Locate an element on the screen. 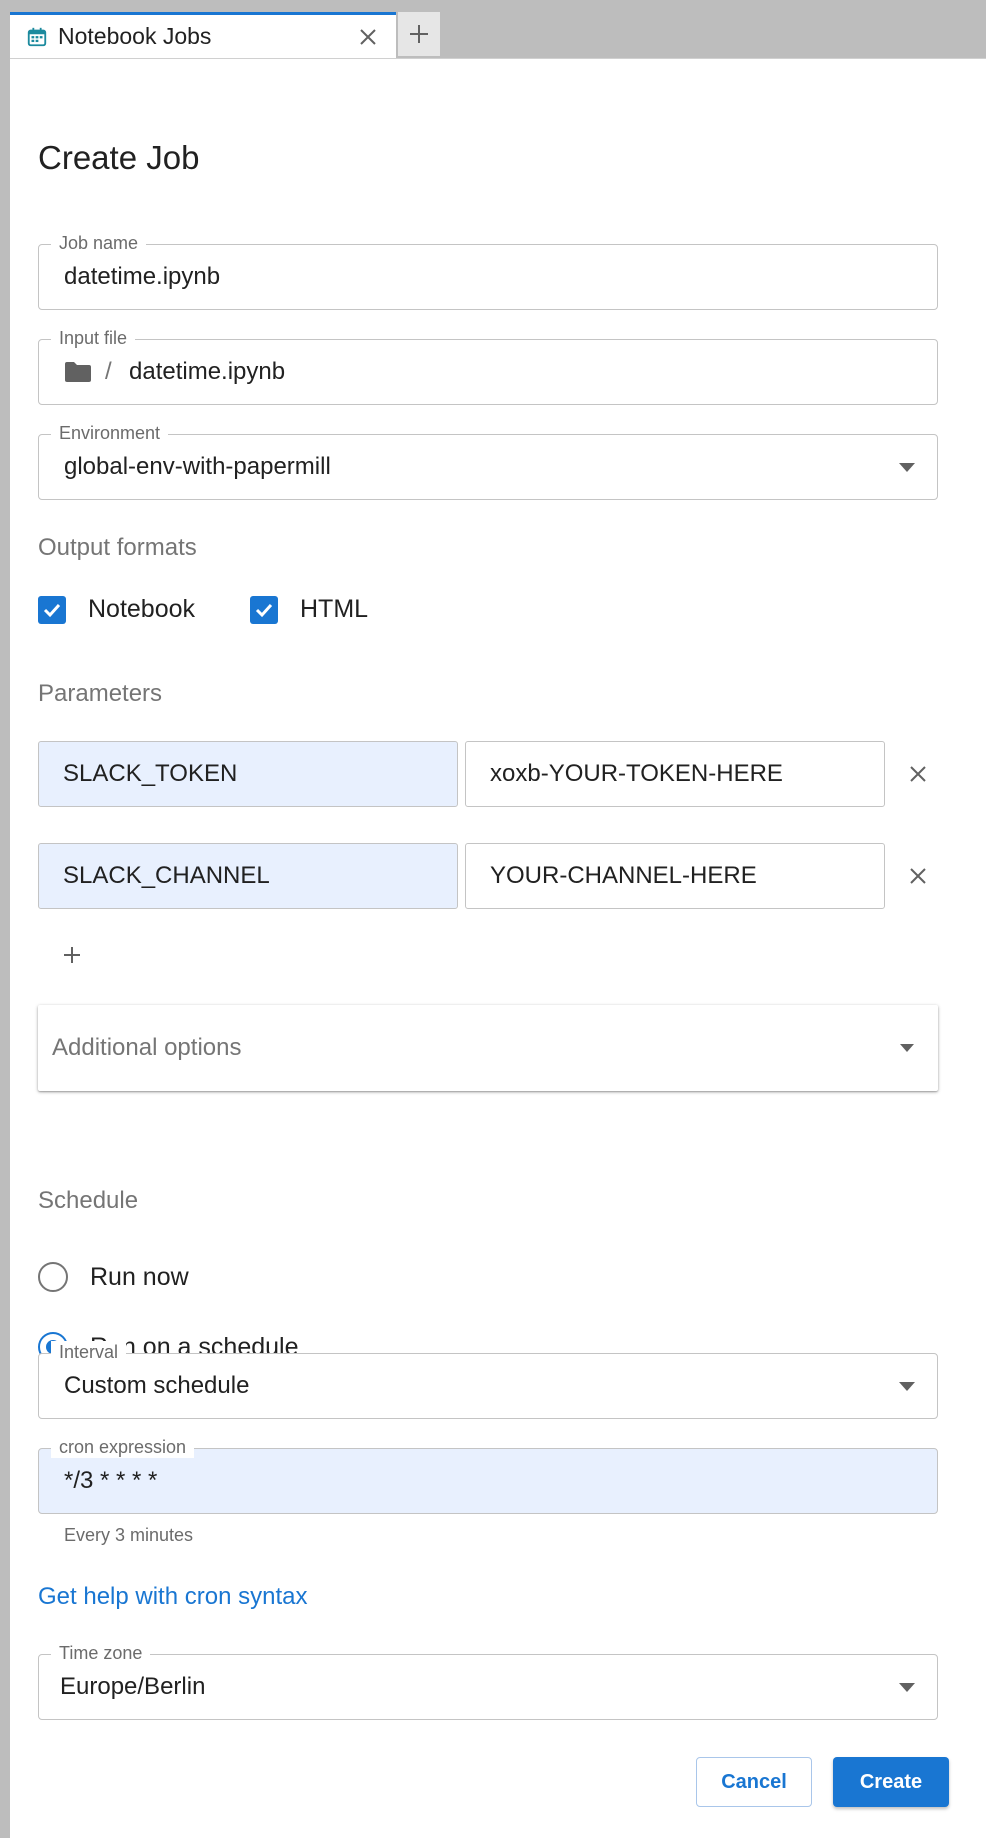 Image resolution: width=986 pixels, height=1838 pixels. cron-help-link: Get help with cron syntax is located at coordinates (172, 1597).